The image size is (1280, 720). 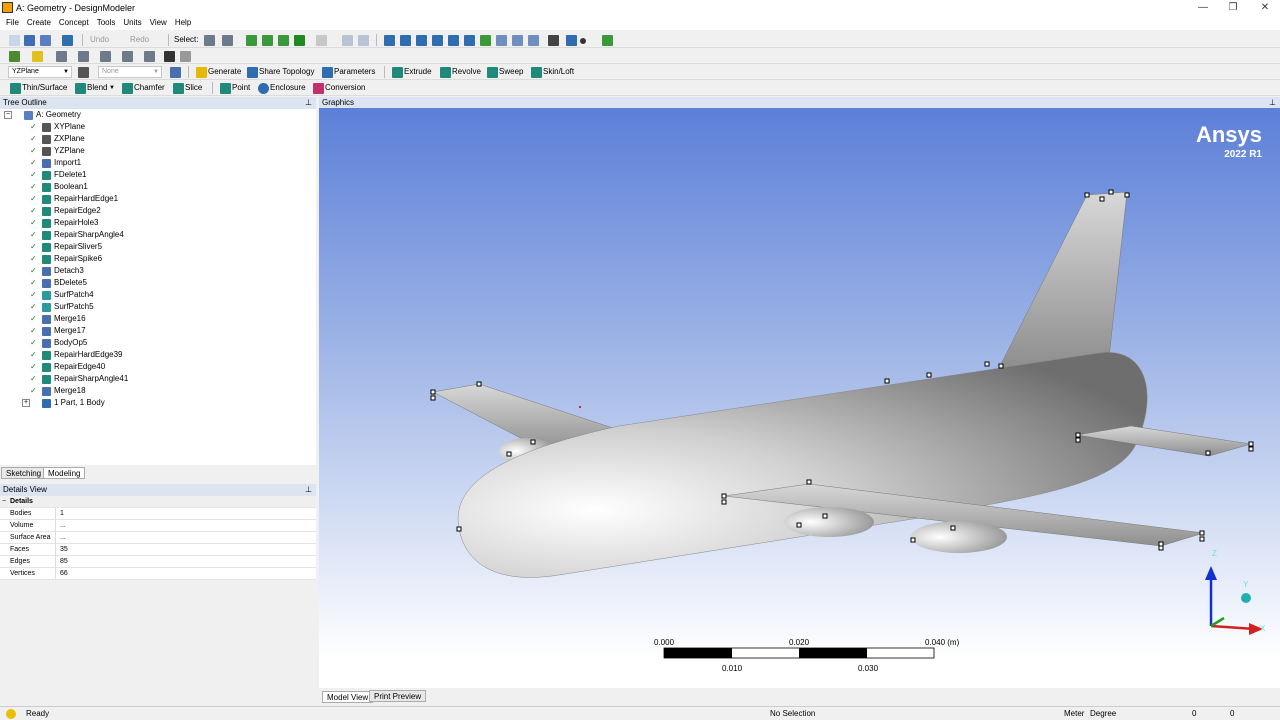 I want to click on menu-units: Units, so click(x=132, y=23).